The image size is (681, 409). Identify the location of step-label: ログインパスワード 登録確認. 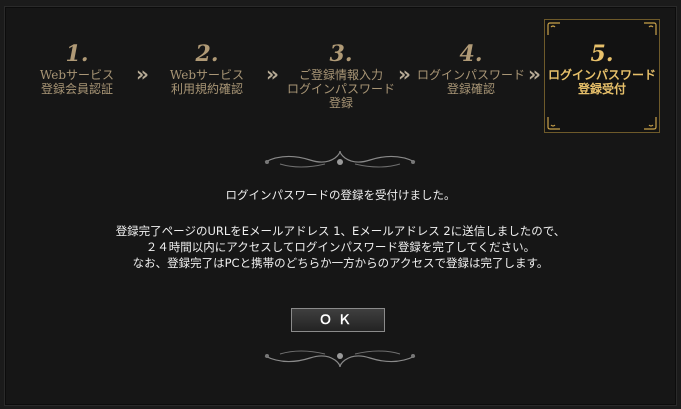
(470, 82).